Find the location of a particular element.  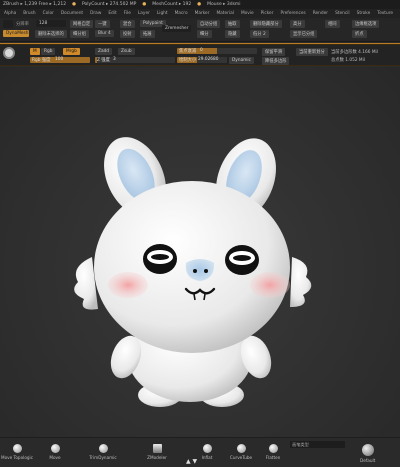

menu-item: Stencil is located at coordinates (342, 13).